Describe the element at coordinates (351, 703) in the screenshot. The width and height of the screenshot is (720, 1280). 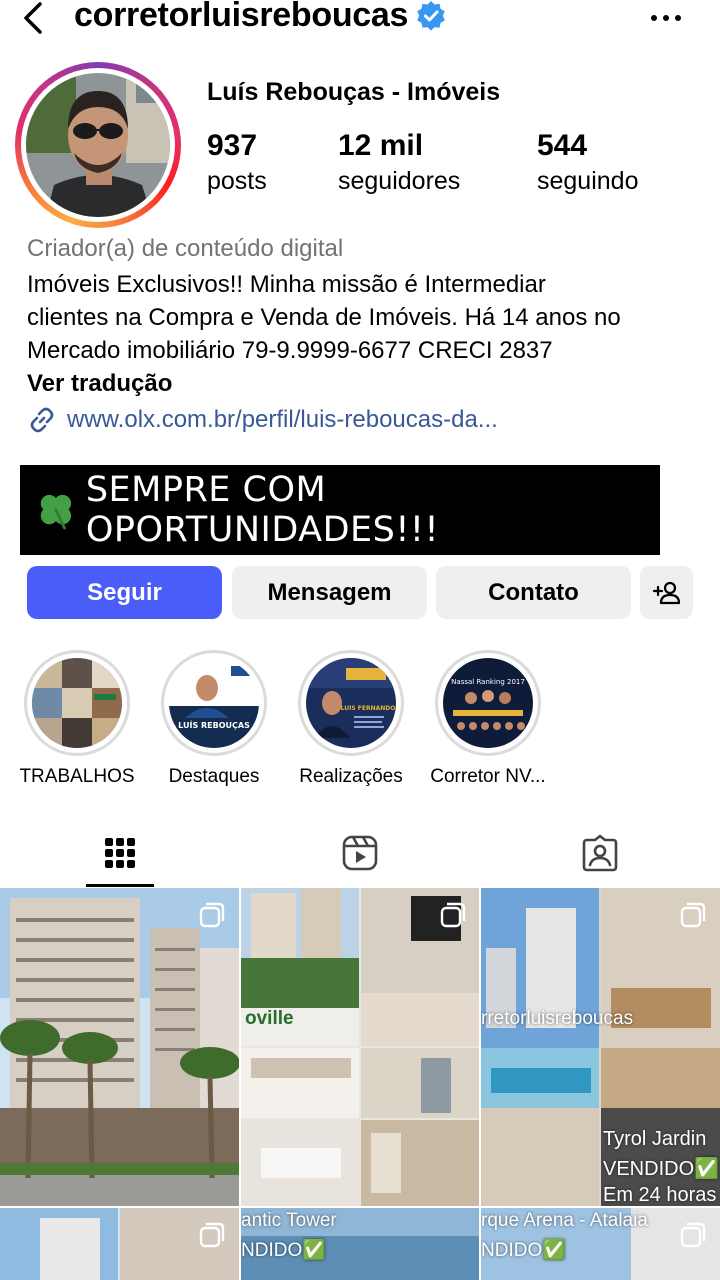
I see `highlight-cover: LUIS FERNANDO` at that location.